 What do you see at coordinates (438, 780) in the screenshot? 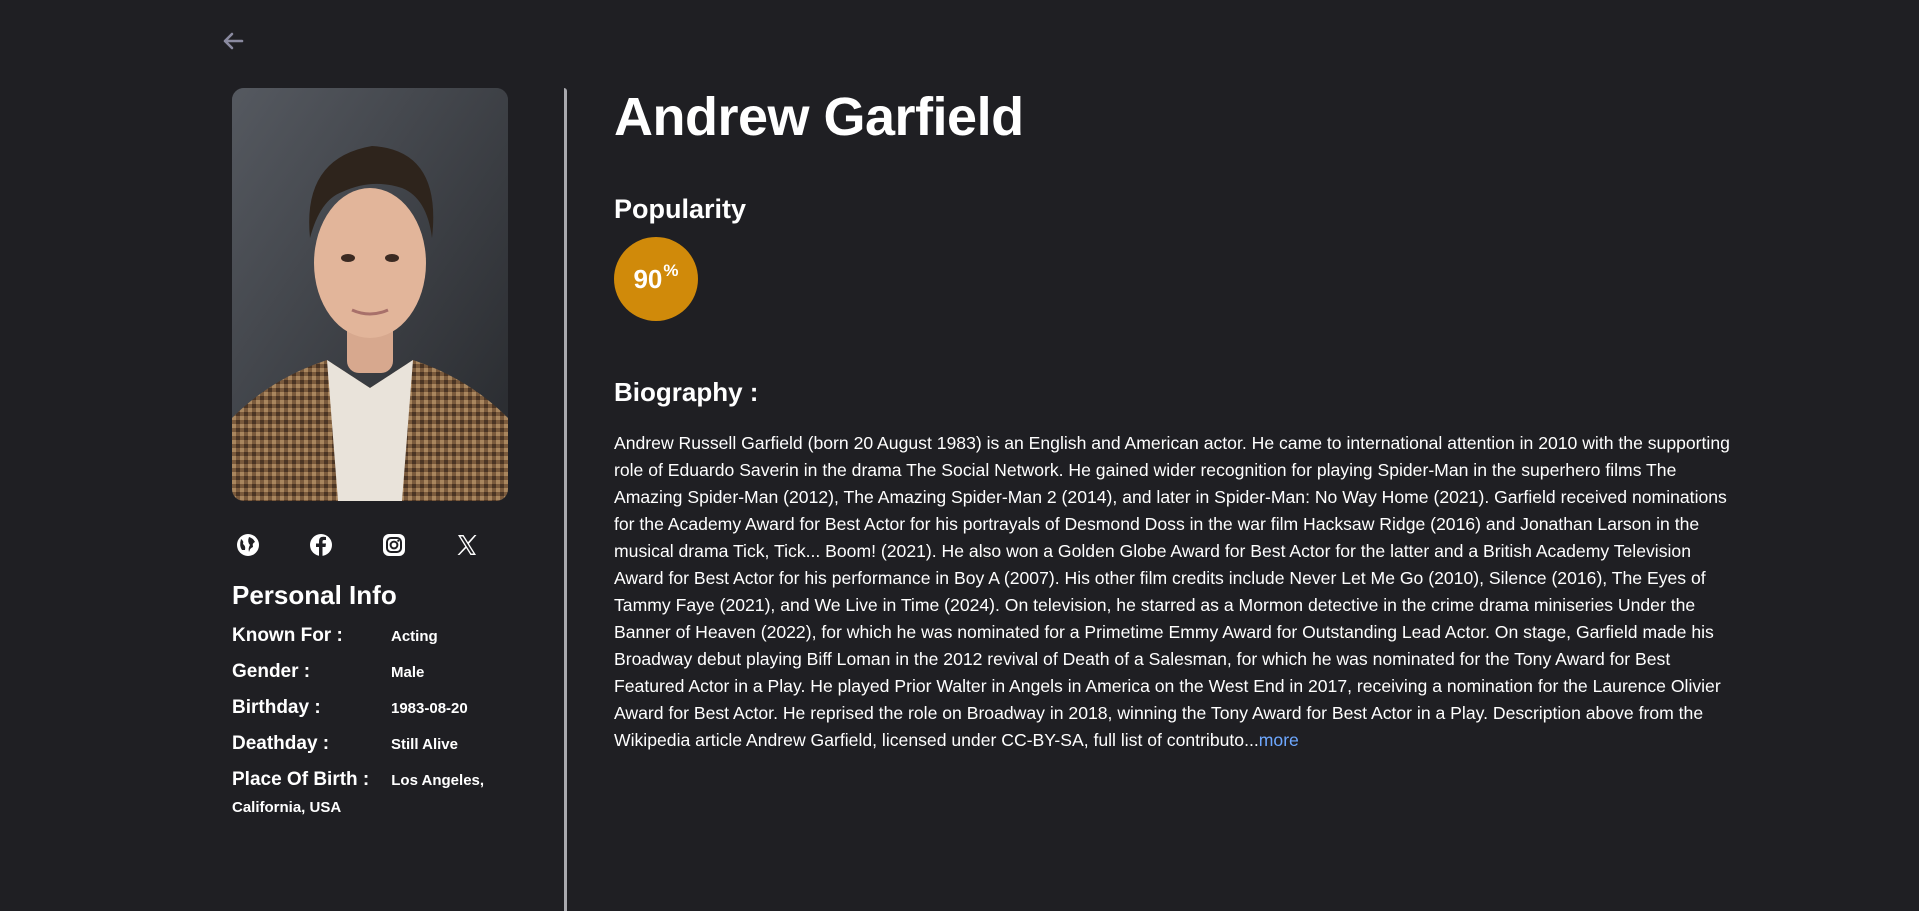
I see `info-value: Los Angeles,` at bounding box center [438, 780].